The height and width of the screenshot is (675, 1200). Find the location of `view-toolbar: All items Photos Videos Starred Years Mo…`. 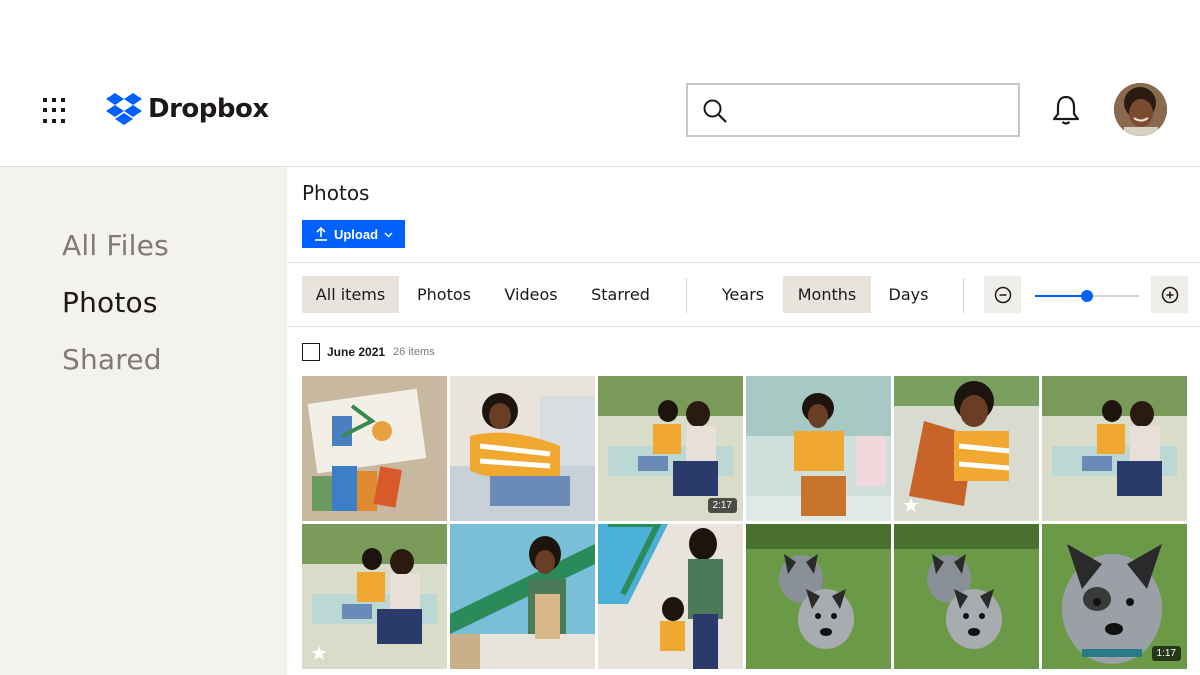

view-toolbar: All items Photos Videos Starred Years Mo… is located at coordinates (743, 294).